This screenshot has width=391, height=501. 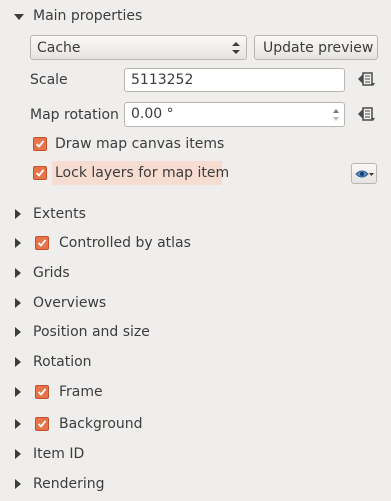 What do you see at coordinates (162, 80) in the screenshot?
I see `scale-value: 5113252` at bounding box center [162, 80].